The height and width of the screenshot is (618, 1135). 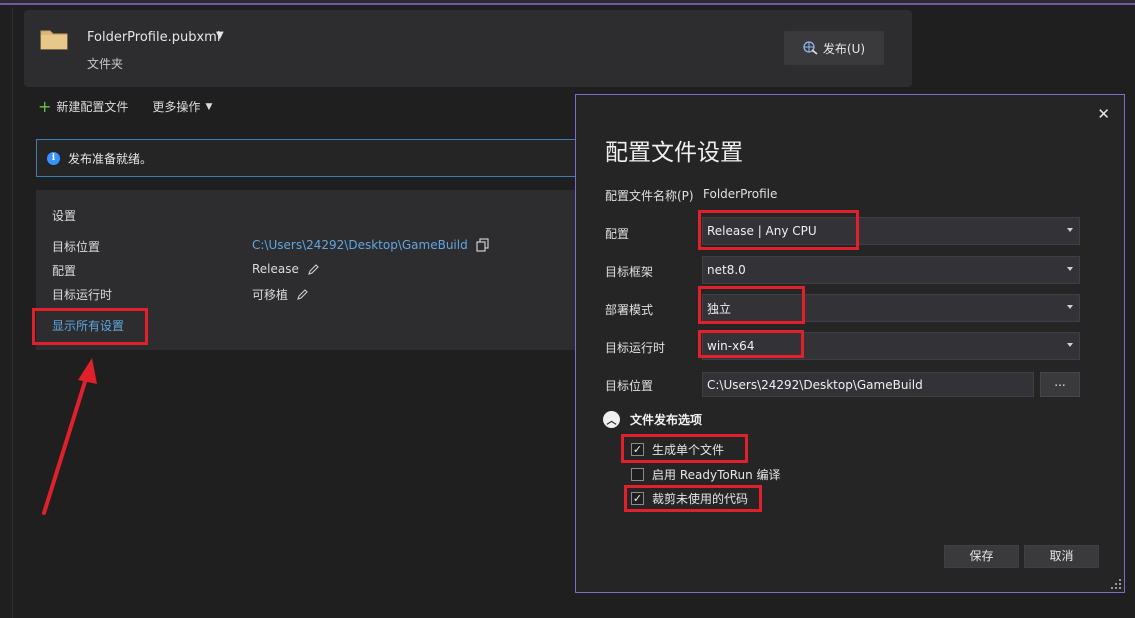 I want to click on file-publish-options-toggle: ︿ 文件发布选项, so click(x=652, y=419).